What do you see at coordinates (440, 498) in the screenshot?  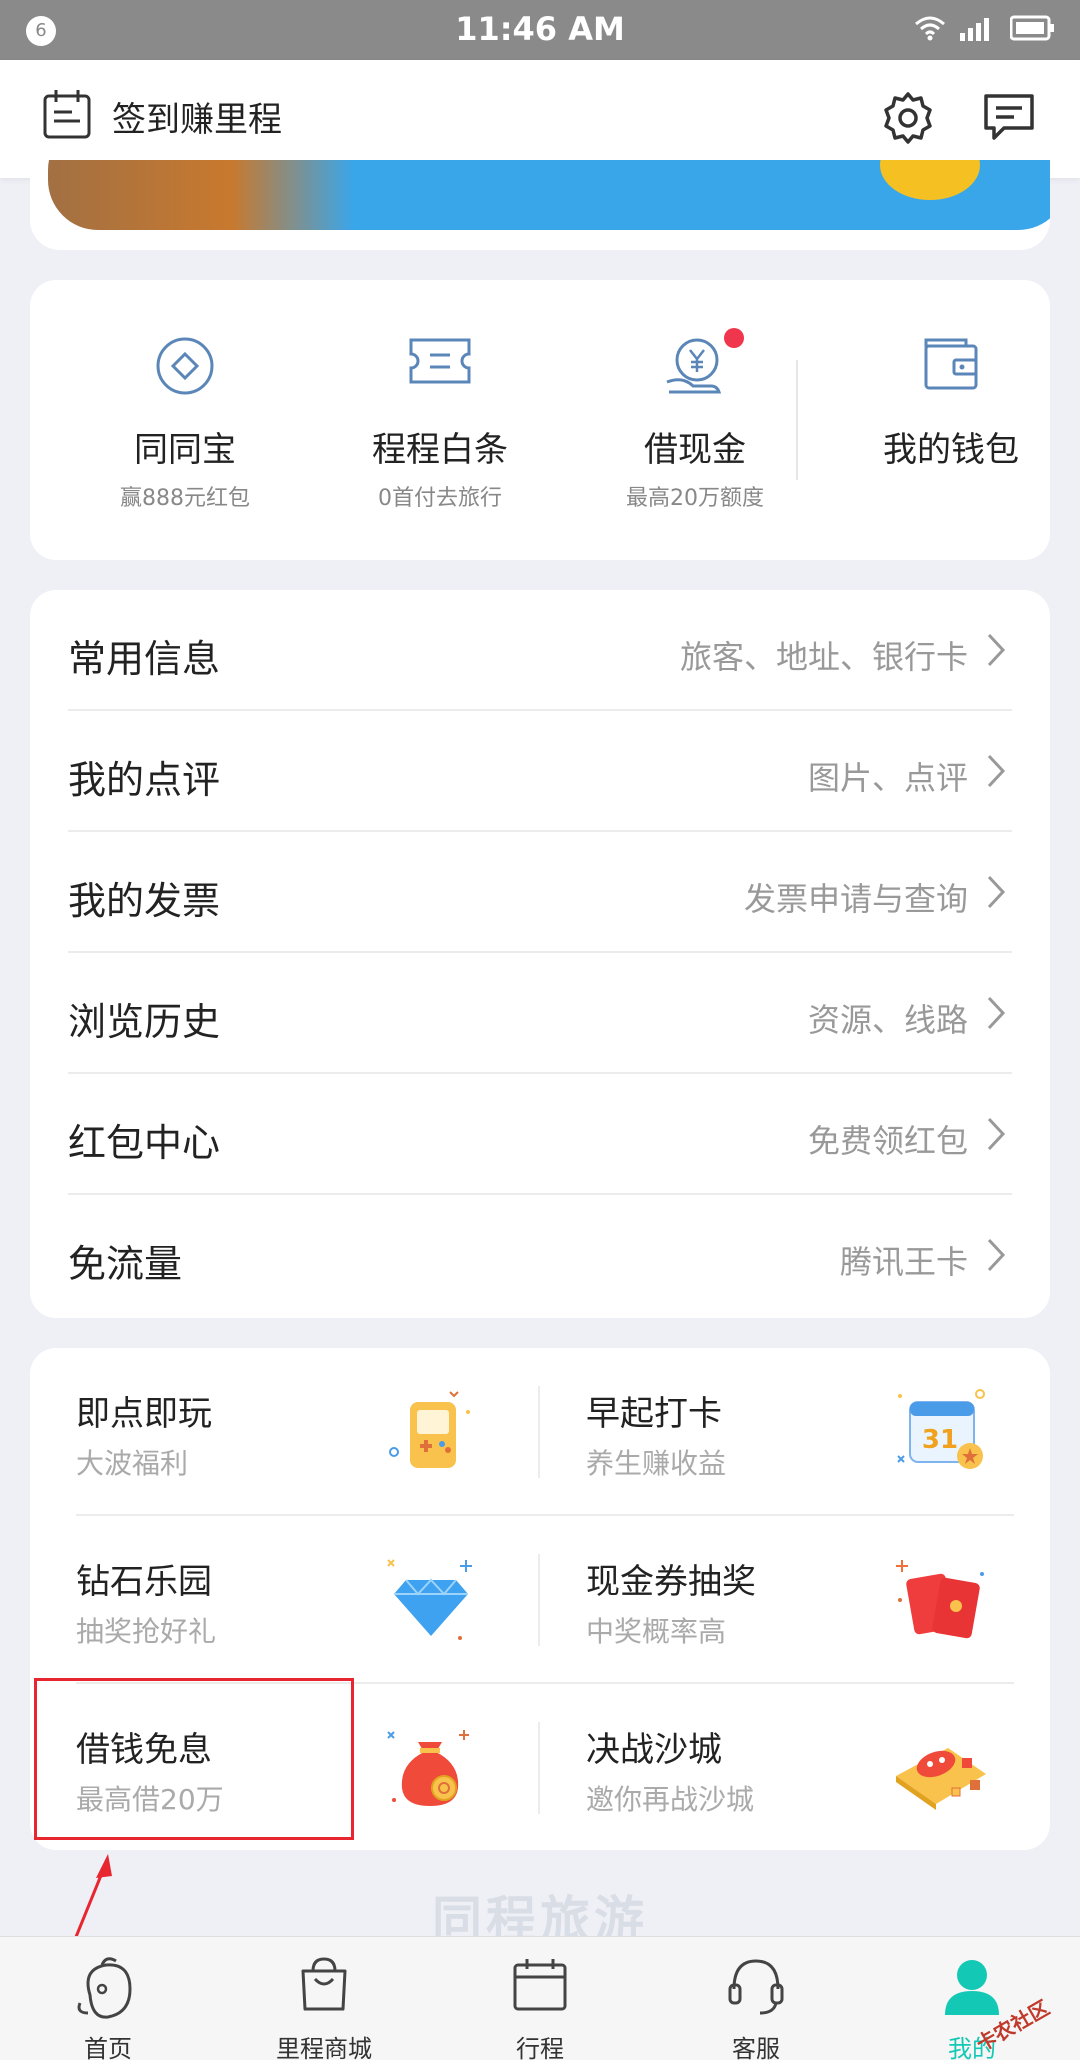 I see `finance-item-sub: 0首付去旅行` at bounding box center [440, 498].